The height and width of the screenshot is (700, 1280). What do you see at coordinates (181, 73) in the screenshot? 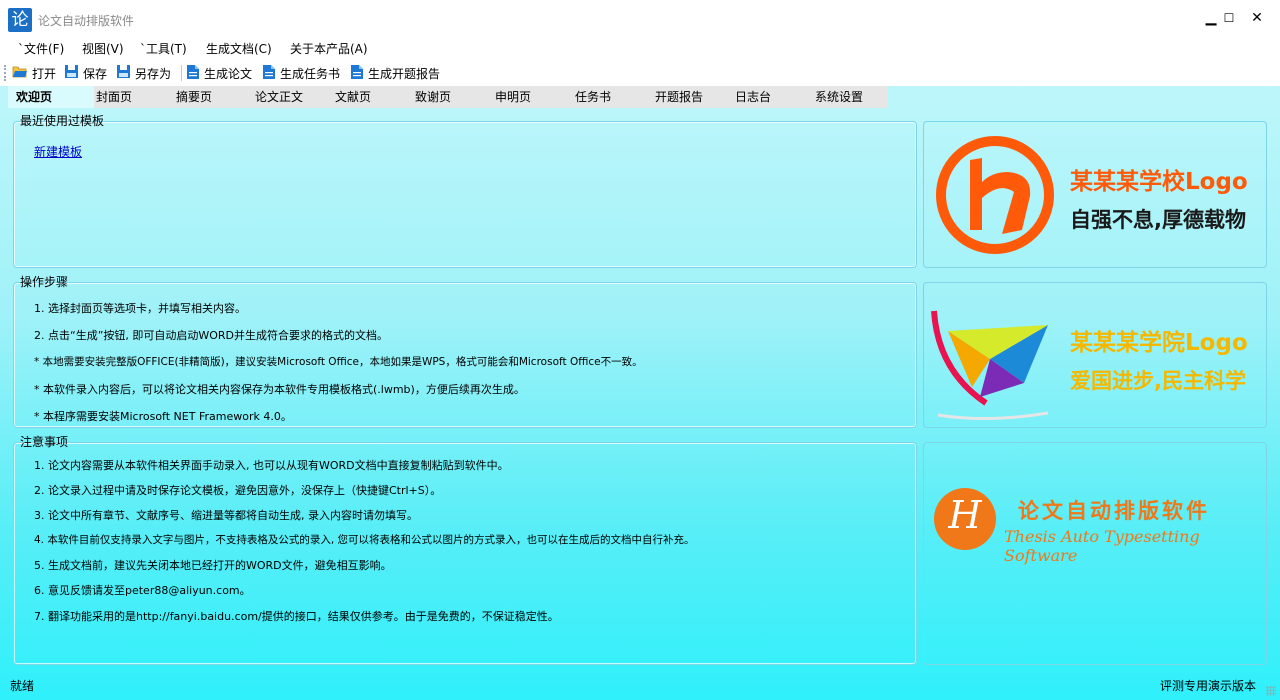
I see `toolbar-separator` at bounding box center [181, 73].